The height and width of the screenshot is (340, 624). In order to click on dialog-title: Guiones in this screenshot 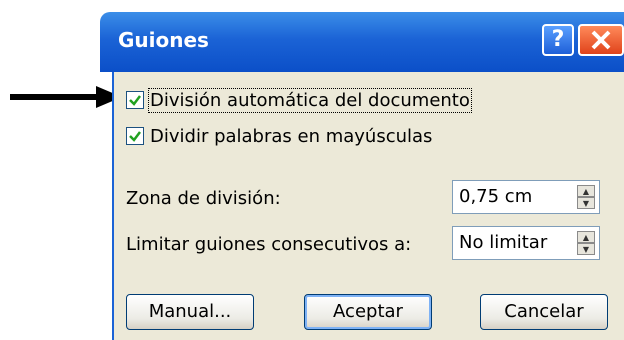, I will do `click(163, 40)`.